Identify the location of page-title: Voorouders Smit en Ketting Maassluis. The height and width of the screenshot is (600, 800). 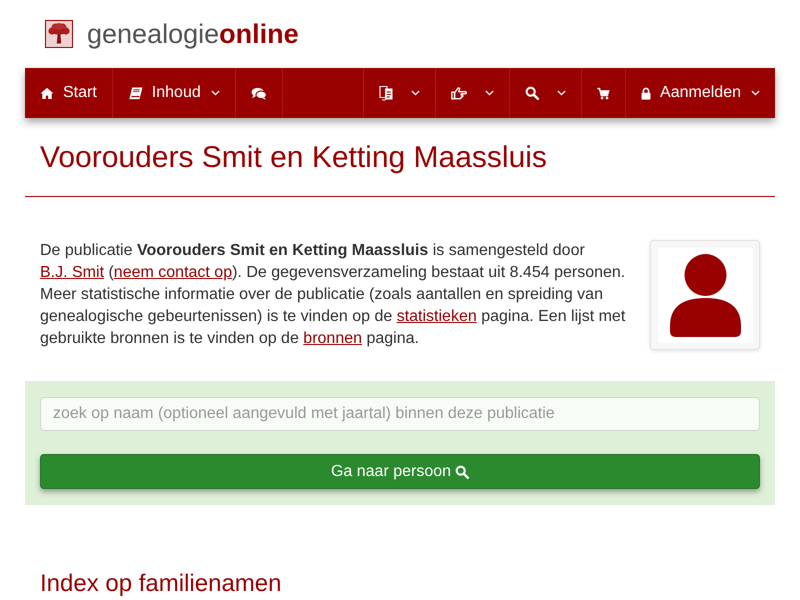
(293, 158).